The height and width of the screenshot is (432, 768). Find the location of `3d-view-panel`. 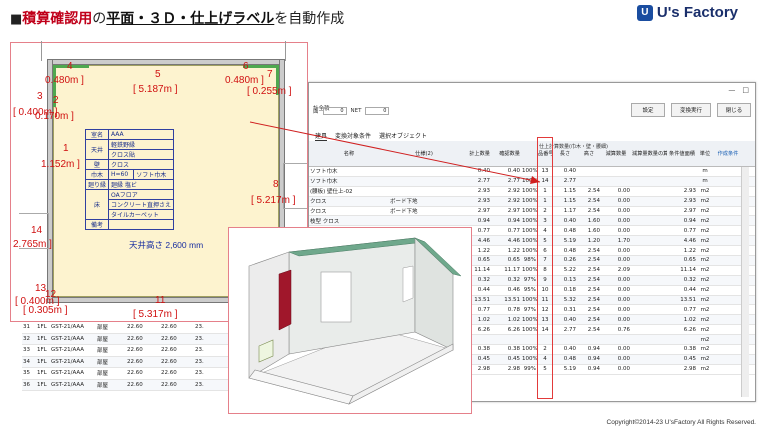

3d-view-panel is located at coordinates (350, 320).